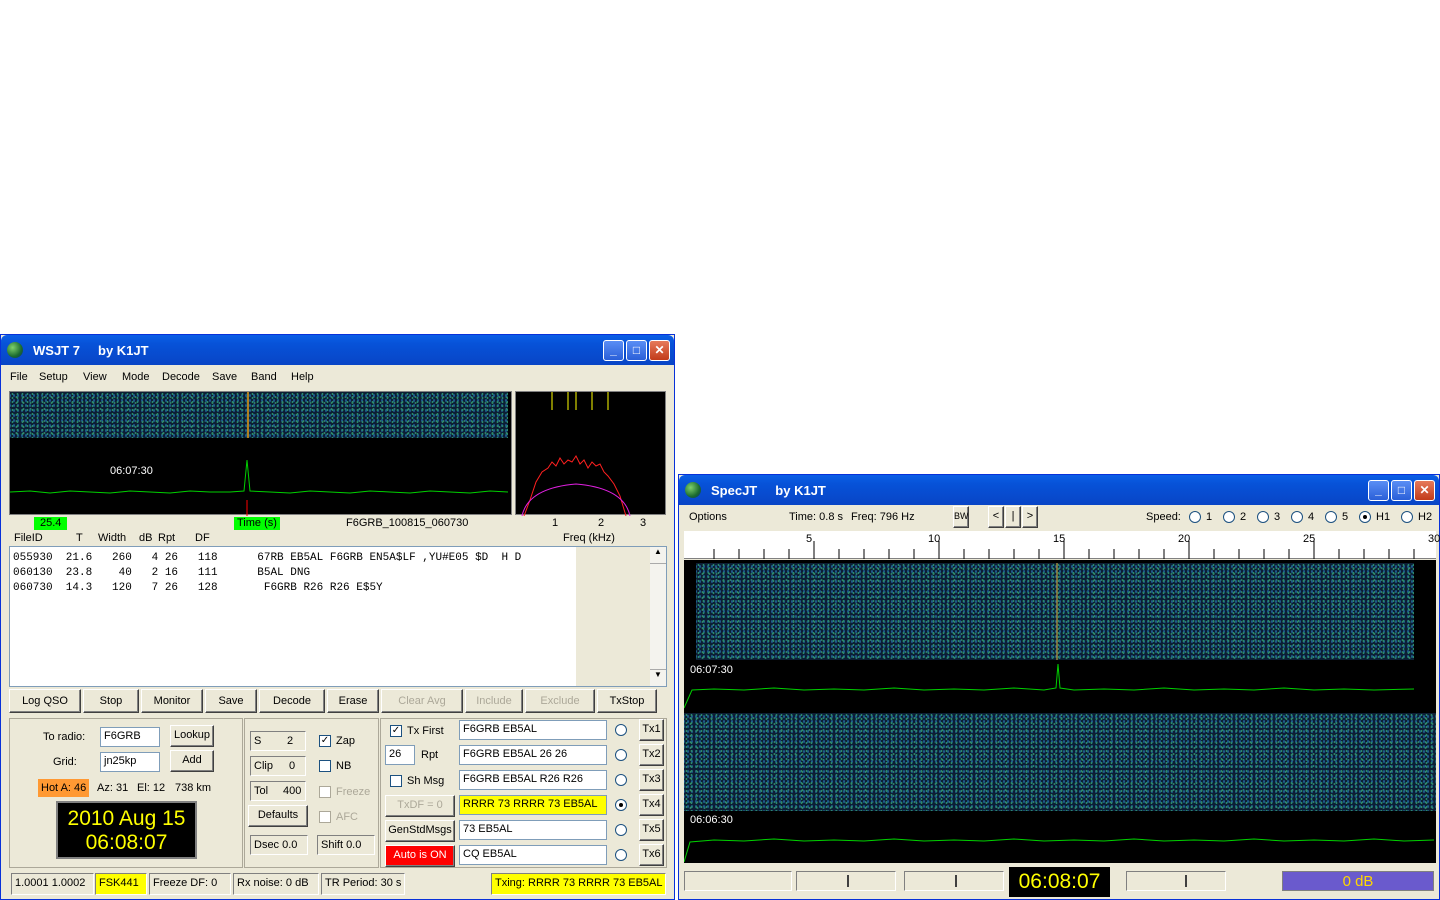 The image size is (1440, 900). I want to click on grid-field: jn25kp, so click(130, 762).